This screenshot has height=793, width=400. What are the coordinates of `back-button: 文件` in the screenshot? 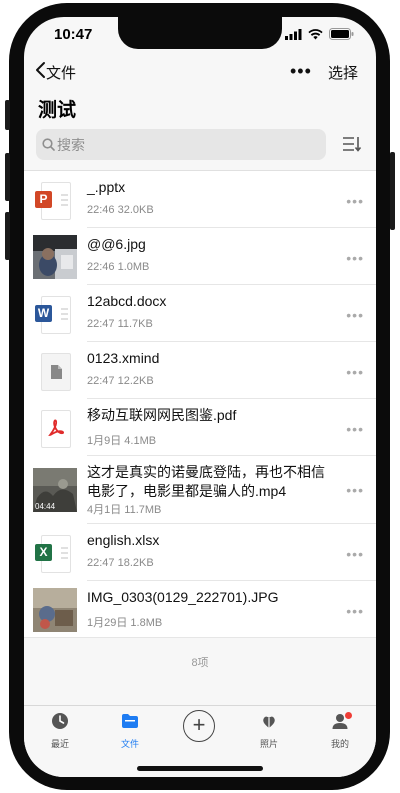 It's located at (55, 72).